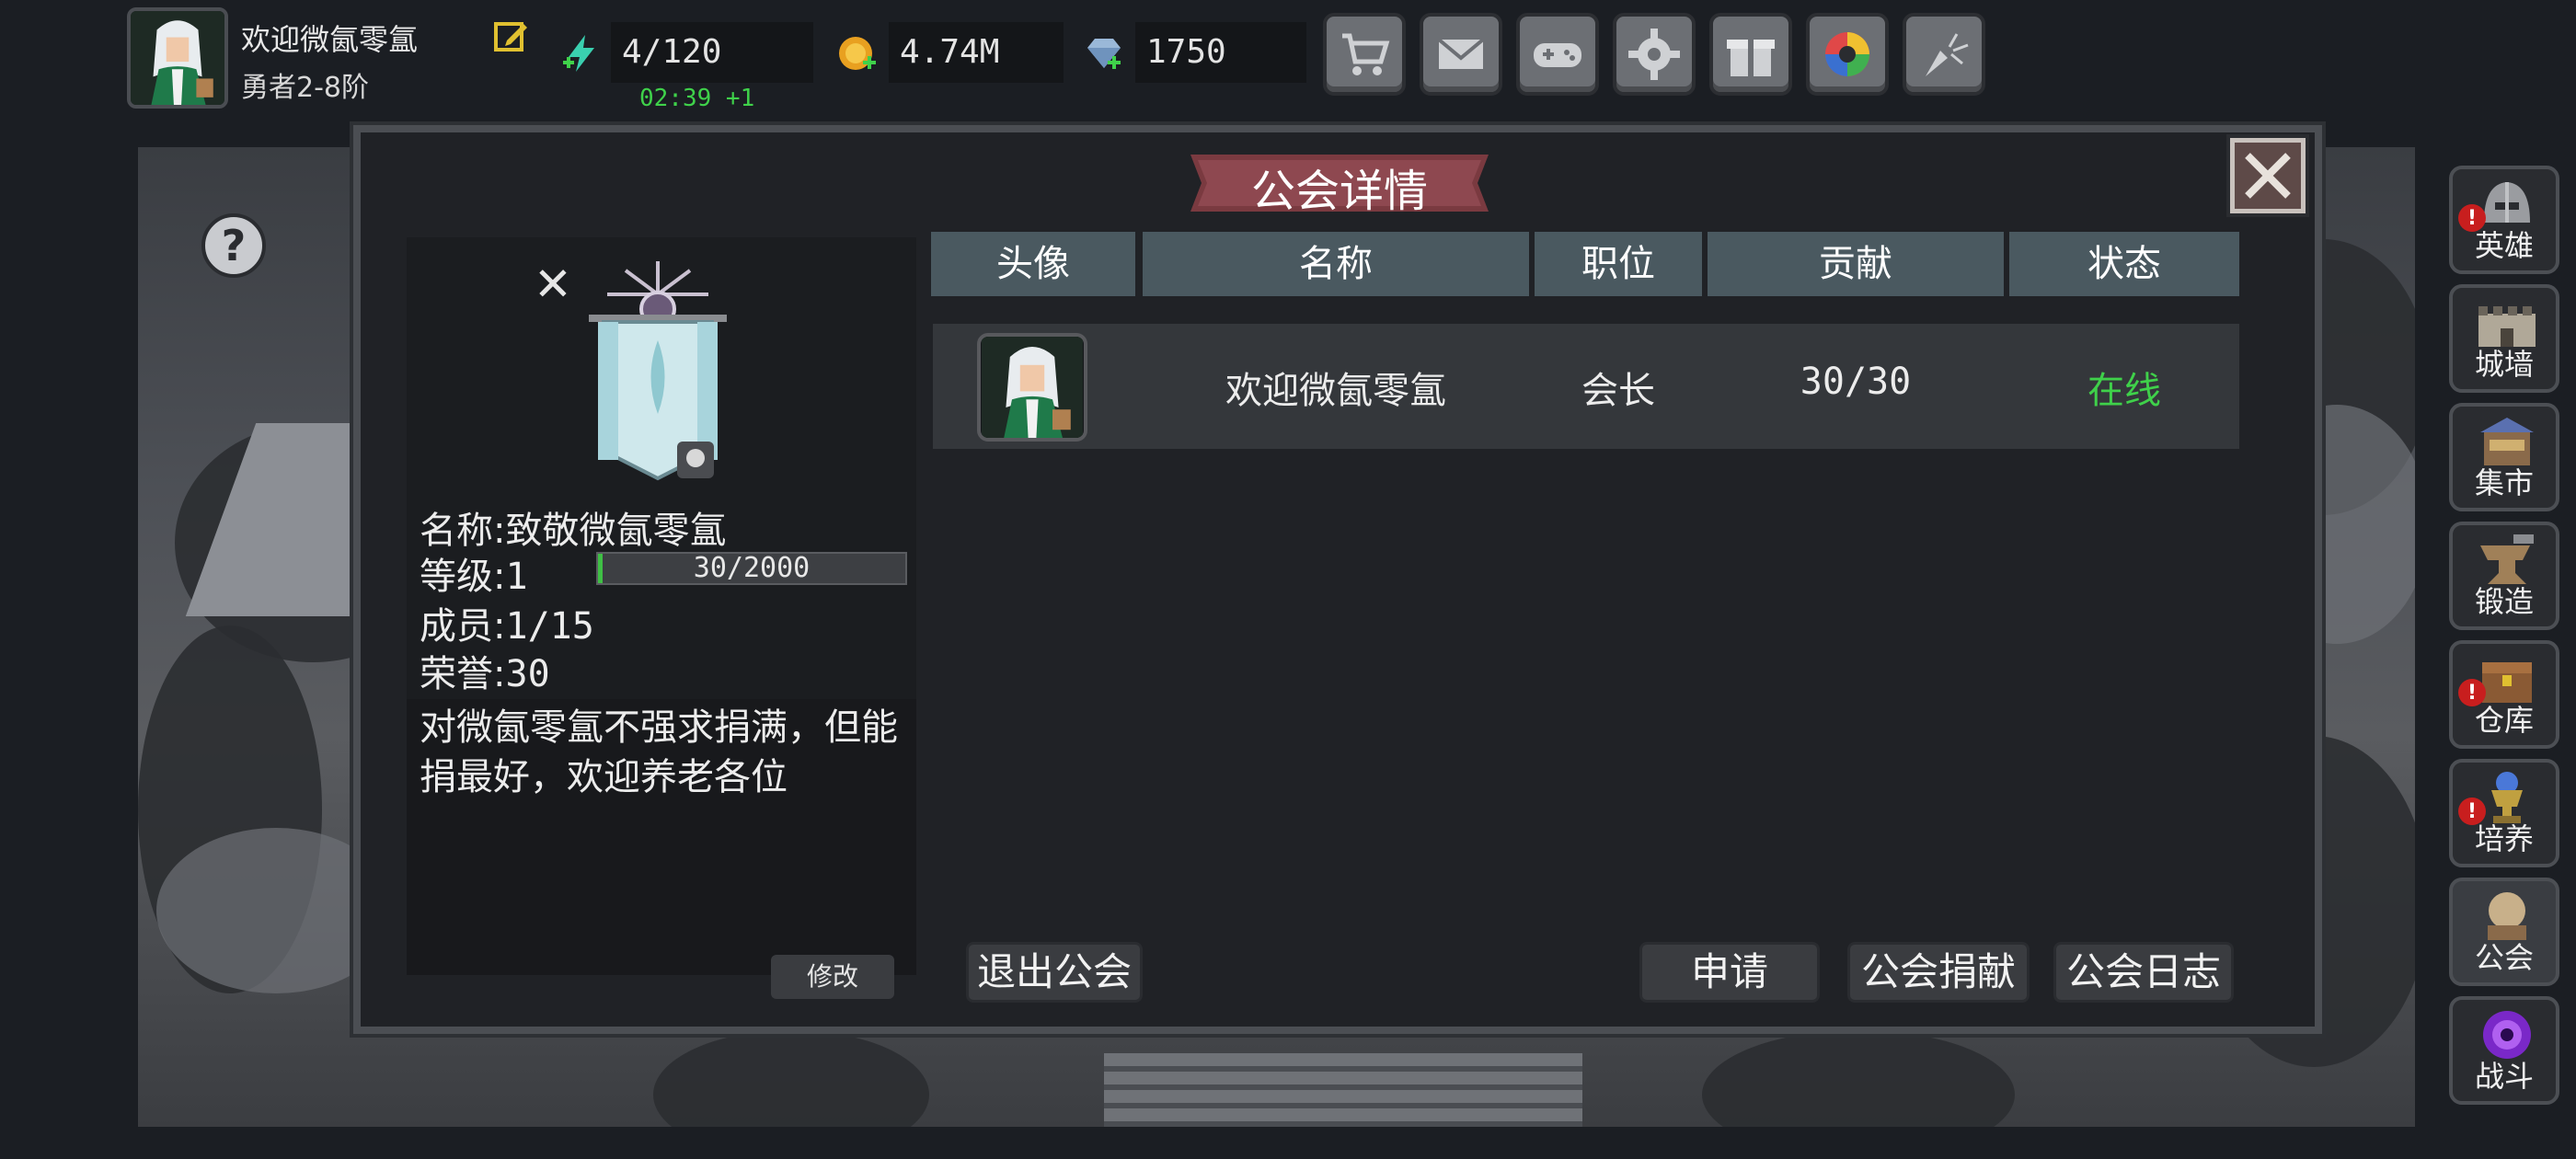  I want to click on sidebar-item-wall: 城墙, so click(2504, 338).